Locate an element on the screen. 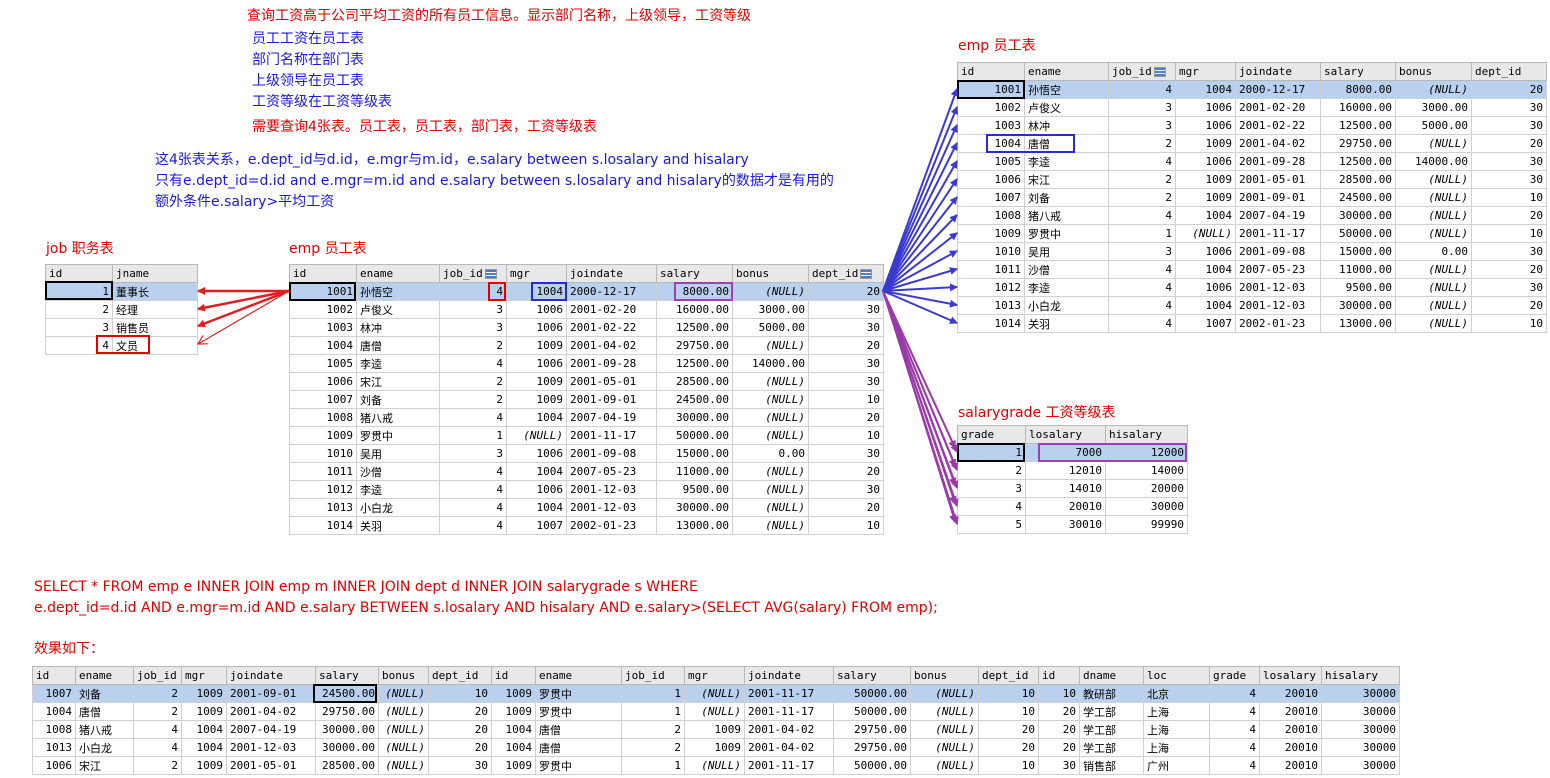 This screenshot has height=778, width=1550. manager-relation-arrows is located at coordinates (920, 206).